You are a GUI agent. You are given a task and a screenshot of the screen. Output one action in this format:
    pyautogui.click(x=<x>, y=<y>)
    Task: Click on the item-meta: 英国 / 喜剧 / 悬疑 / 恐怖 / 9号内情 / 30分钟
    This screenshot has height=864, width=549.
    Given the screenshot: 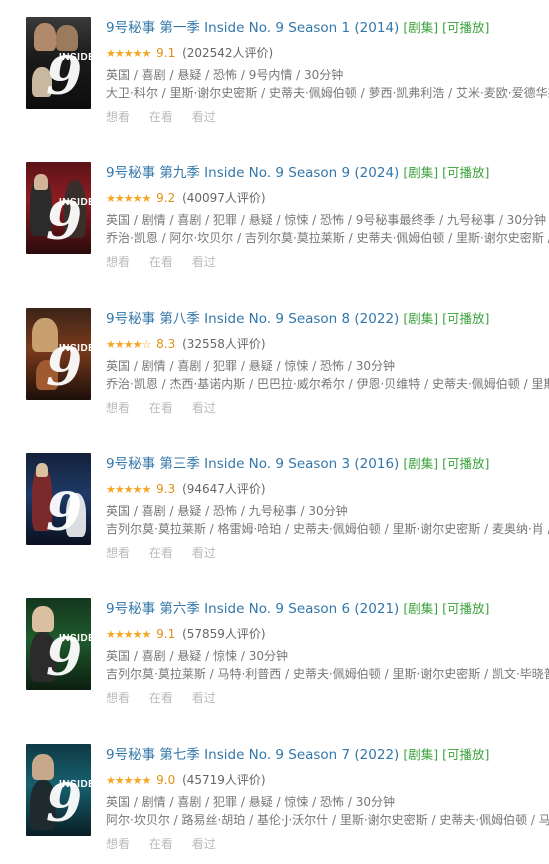 What is the action you would take?
    pyautogui.click(x=225, y=75)
    